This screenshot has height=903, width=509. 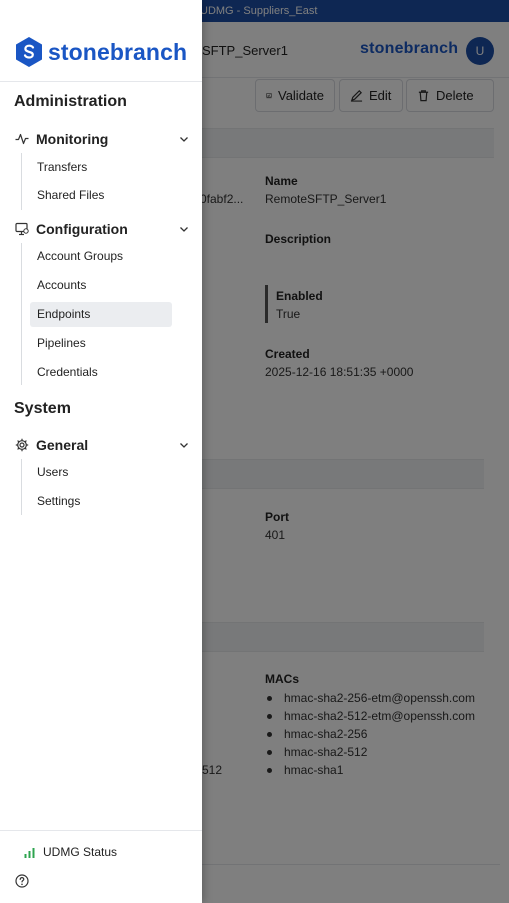 I want to click on brand-text: stonebranch, so click(x=118, y=51).